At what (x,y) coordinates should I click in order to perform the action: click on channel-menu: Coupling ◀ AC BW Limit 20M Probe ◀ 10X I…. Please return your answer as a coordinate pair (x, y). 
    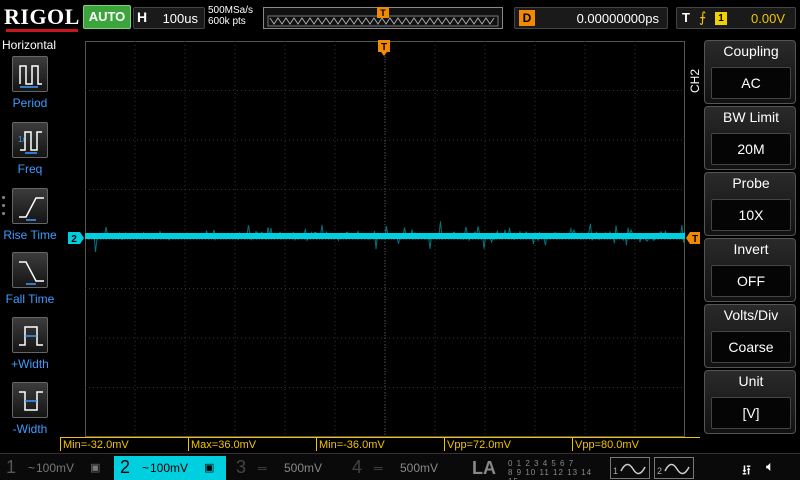
    Looking at the image, I should click on (748, 237).